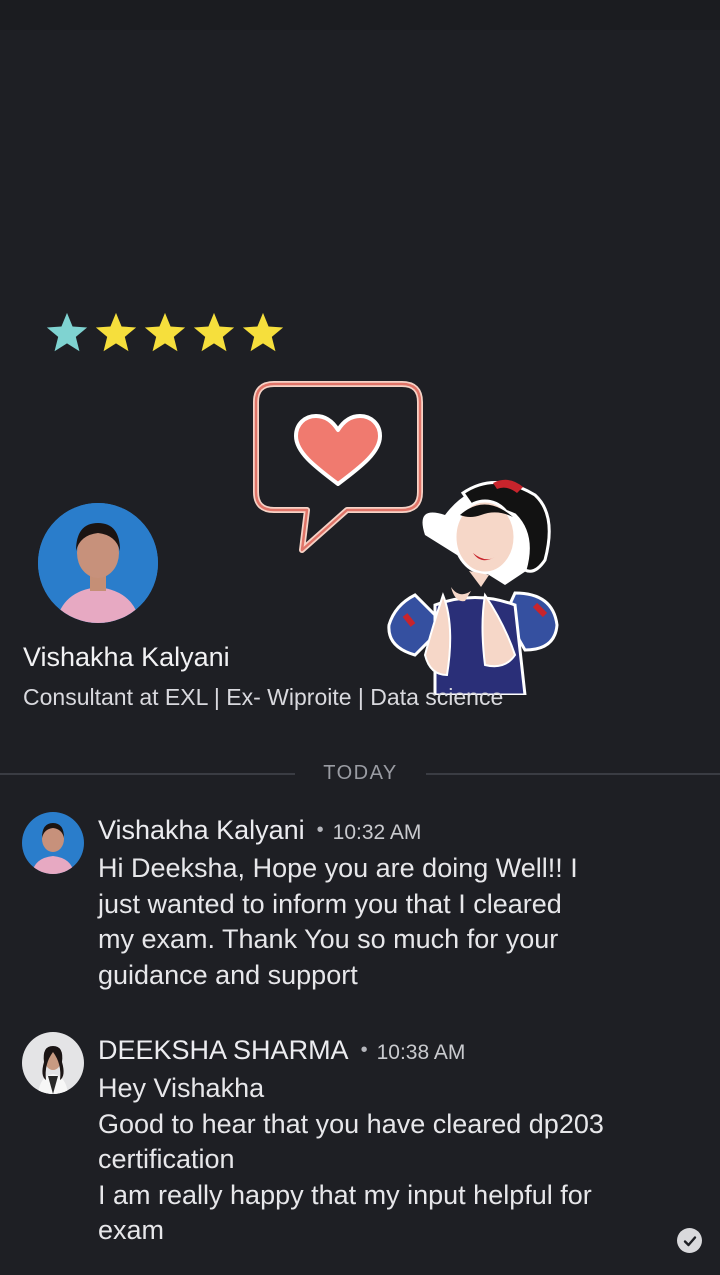  I want to click on message-time: 10:32 AM, so click(377, 832).